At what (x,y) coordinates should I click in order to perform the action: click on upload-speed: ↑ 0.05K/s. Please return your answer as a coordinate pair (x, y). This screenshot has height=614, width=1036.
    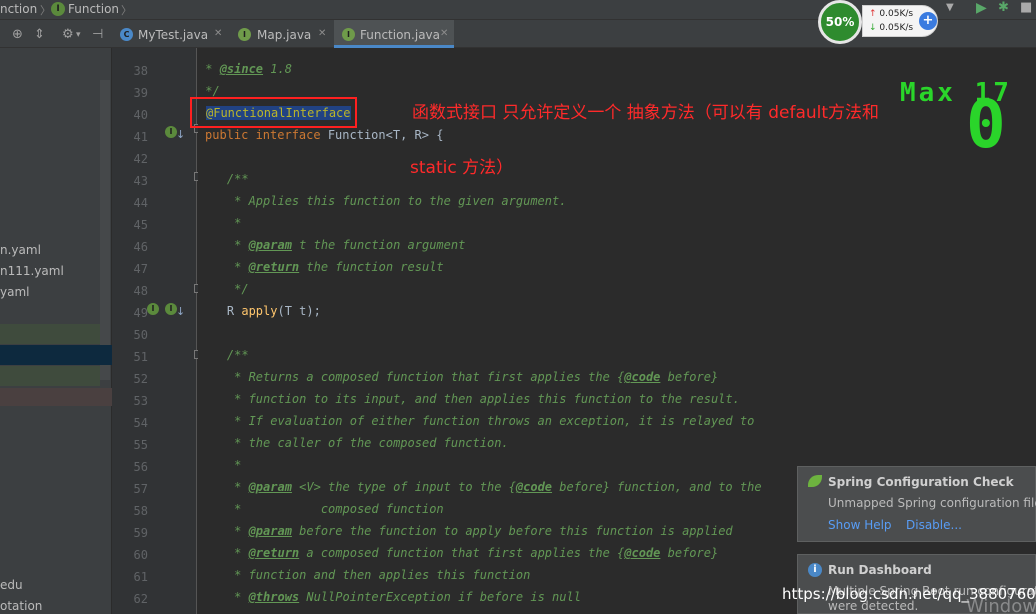
    Looking at the image, I should click on (891, 14).